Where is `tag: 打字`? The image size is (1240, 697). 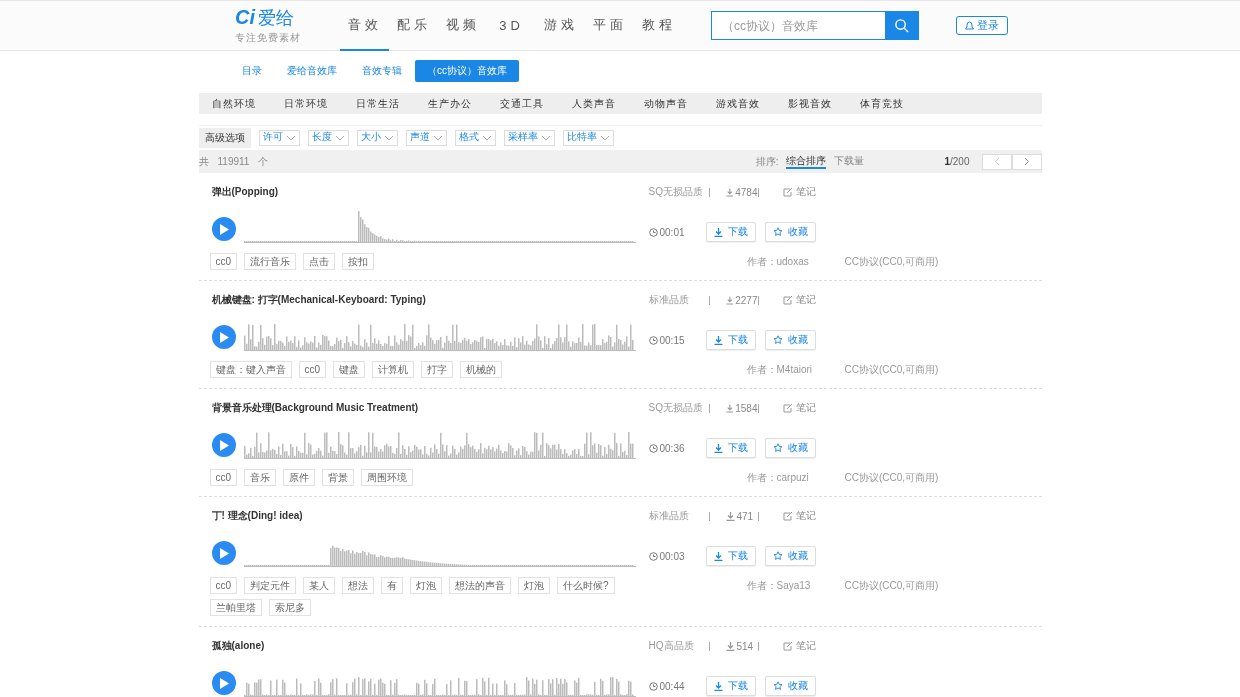
tag: 打字 is located at coordinates (437, 369).